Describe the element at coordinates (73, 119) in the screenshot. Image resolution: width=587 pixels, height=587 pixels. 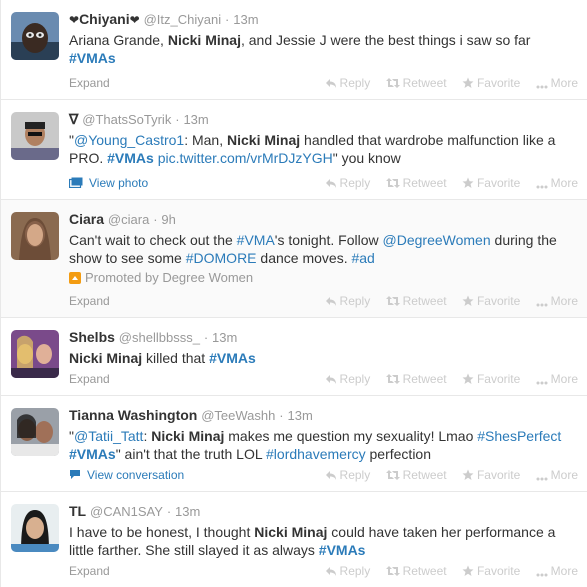
I see `fullname: ∇` at that location.